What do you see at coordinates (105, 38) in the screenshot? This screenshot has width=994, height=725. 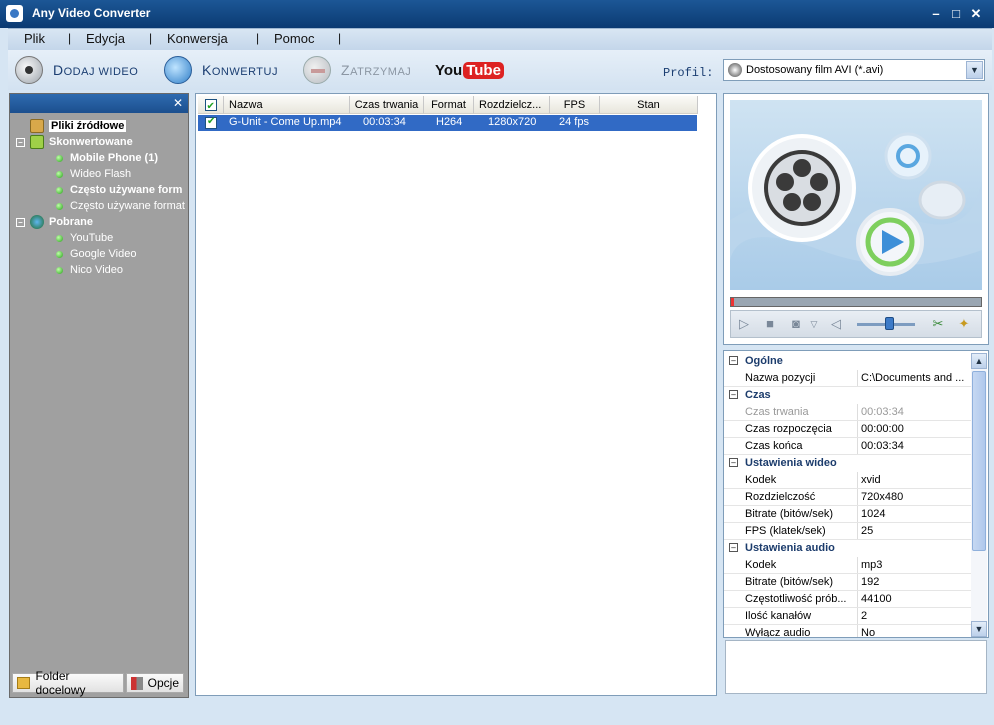 I see `menu-edycja: Edycja` at bounding box center [105, 38].